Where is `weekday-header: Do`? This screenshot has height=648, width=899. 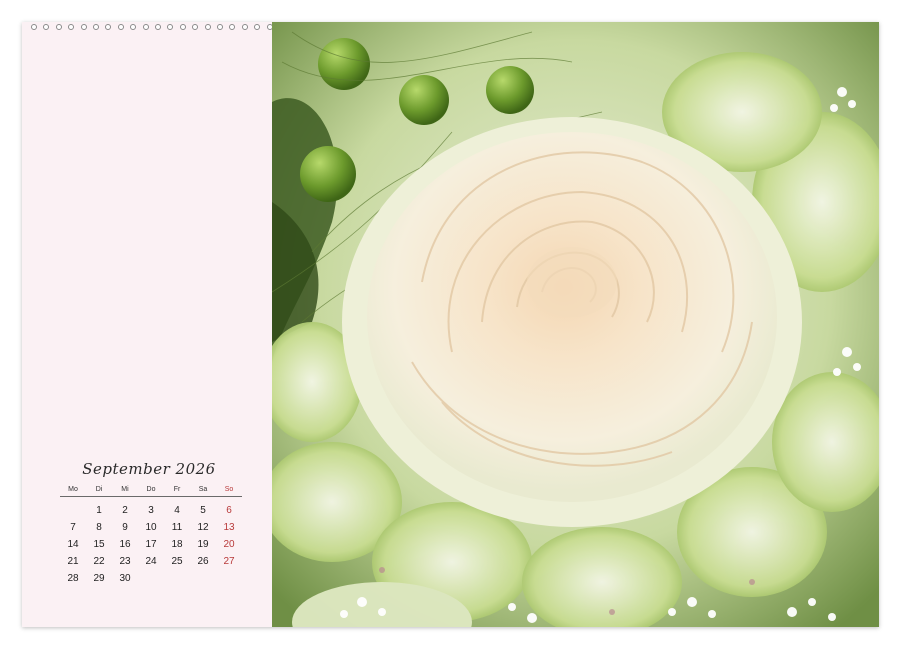 weekday-header: Do is located at coordinates (151, 491).